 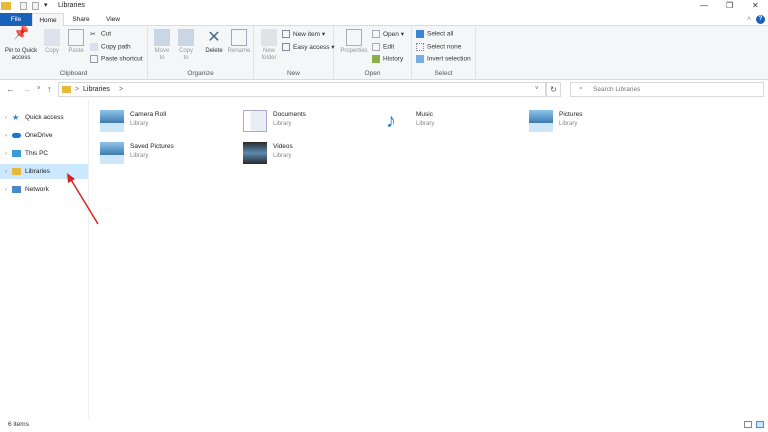 What do you see at coordinates (121, 89) in the screenshot?
I see `breadcrumb-chevron: >` at bounding box center [121, 89].